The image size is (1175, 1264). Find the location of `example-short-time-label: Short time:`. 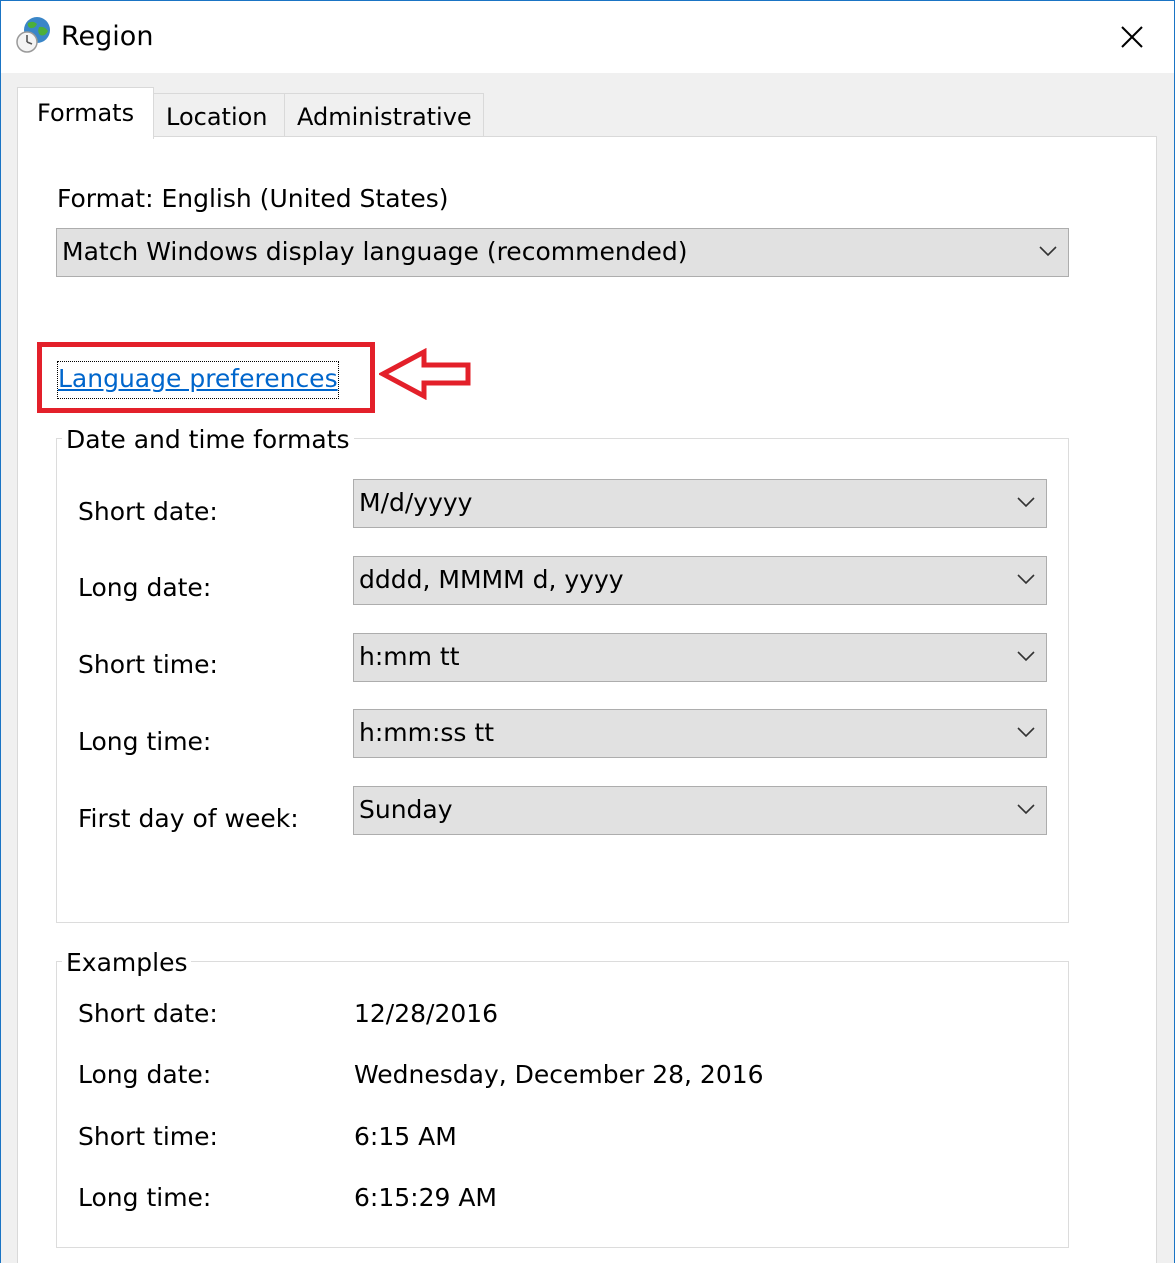

example-short-time-label: Short time: is located at coordinates (148, 1136).